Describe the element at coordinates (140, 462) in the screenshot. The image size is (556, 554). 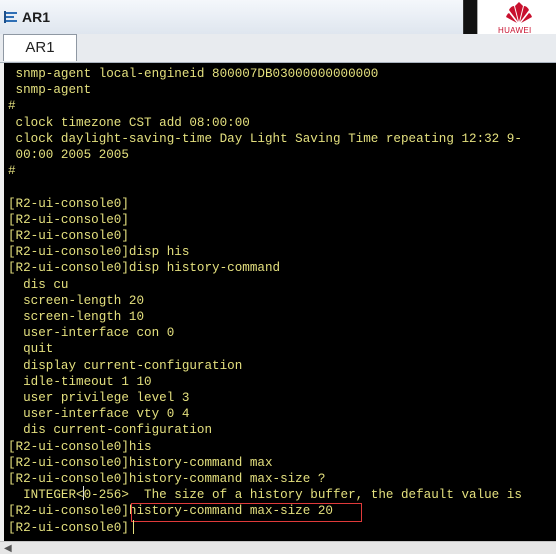
I see `terminal-line: [R2-ui-console0]history-command max` at that location.